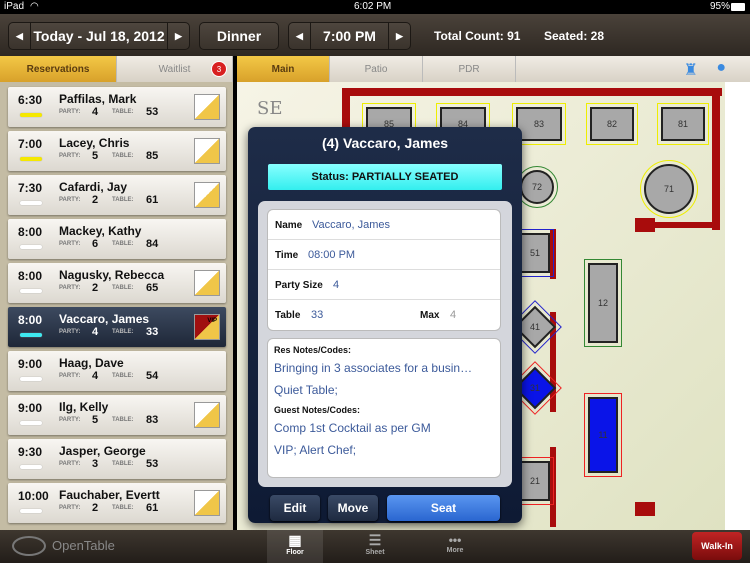  Describe the element at coordinates (93, 187) in the screenshot. I see `guest-name: Cafardi, Jay` at that location.